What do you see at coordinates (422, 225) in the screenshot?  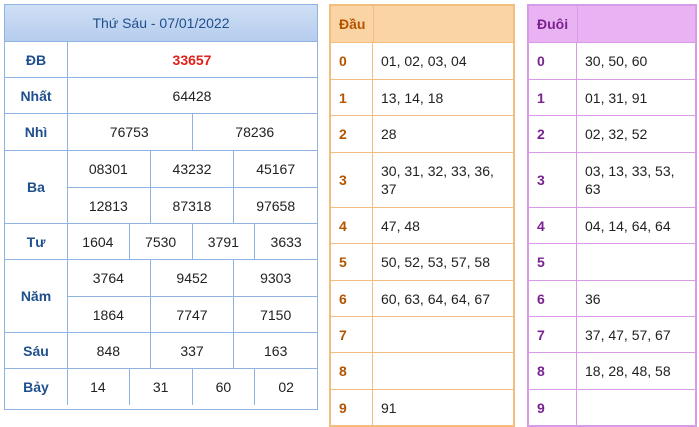 I see `dau-row: 4 47, 48` at bounding box center [422, 225].